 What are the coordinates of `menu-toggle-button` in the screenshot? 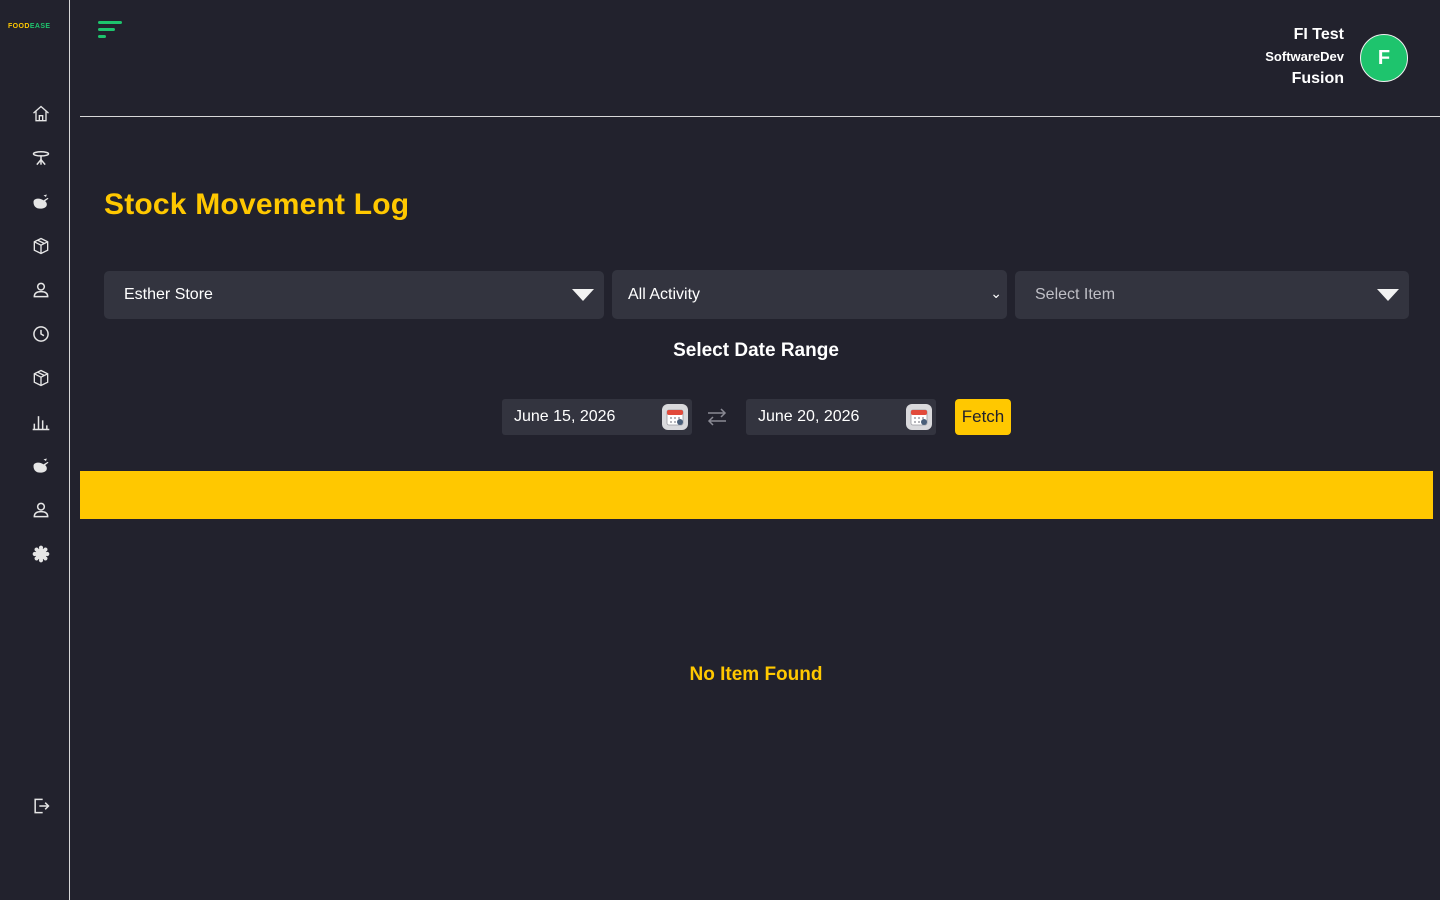 It's located at (112, 31).